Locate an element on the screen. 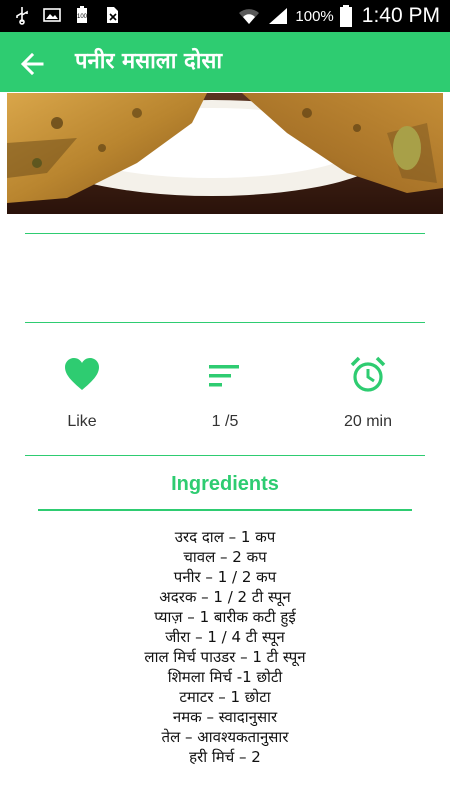  alarm-clock-icon is located at coordinates (368, 374).